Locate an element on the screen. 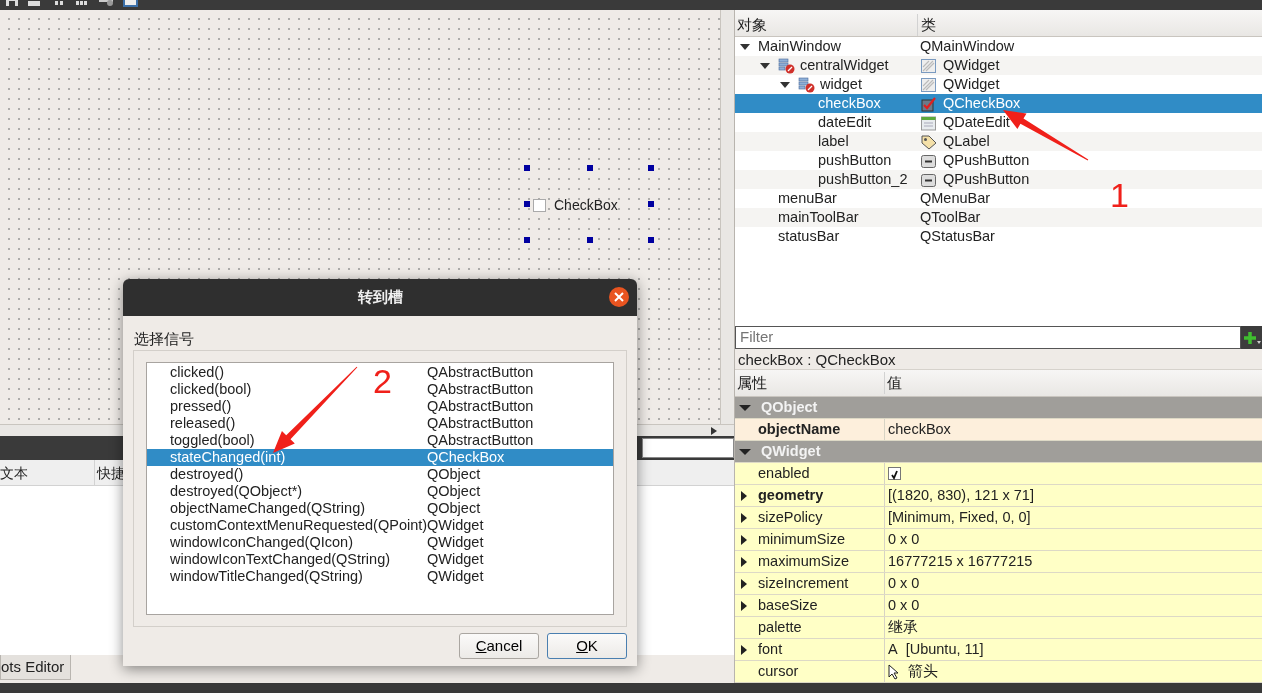 The image size is (1262, 693). signal-row: stateChanged(int) QCheckBox is located at coordinates (380, 457).